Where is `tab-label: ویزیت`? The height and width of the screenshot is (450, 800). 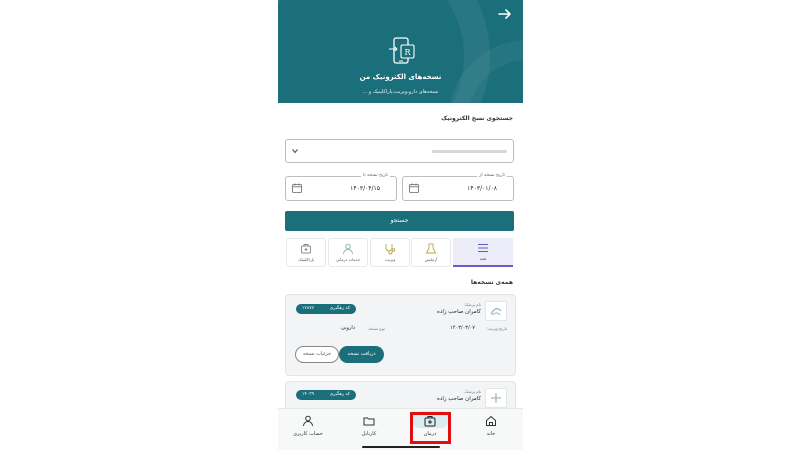
tab-label: ویزیت is located at coordinates (390, 259).